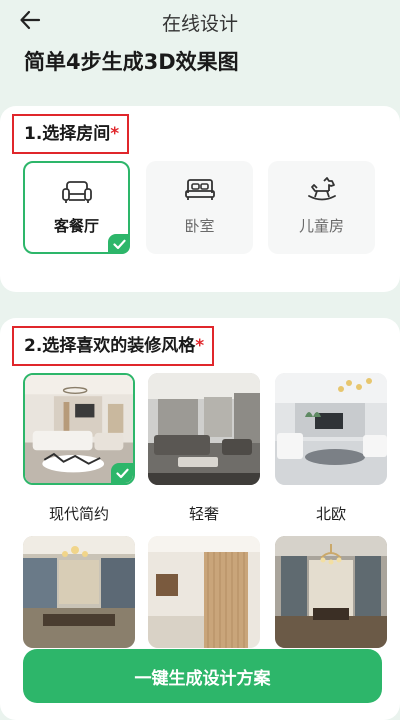 The height and width of the screenshot is (720, 400). Describe the element at coordinates (76, 226) in the screenshot. I see `room-option-label: 客餐厅` at that location.